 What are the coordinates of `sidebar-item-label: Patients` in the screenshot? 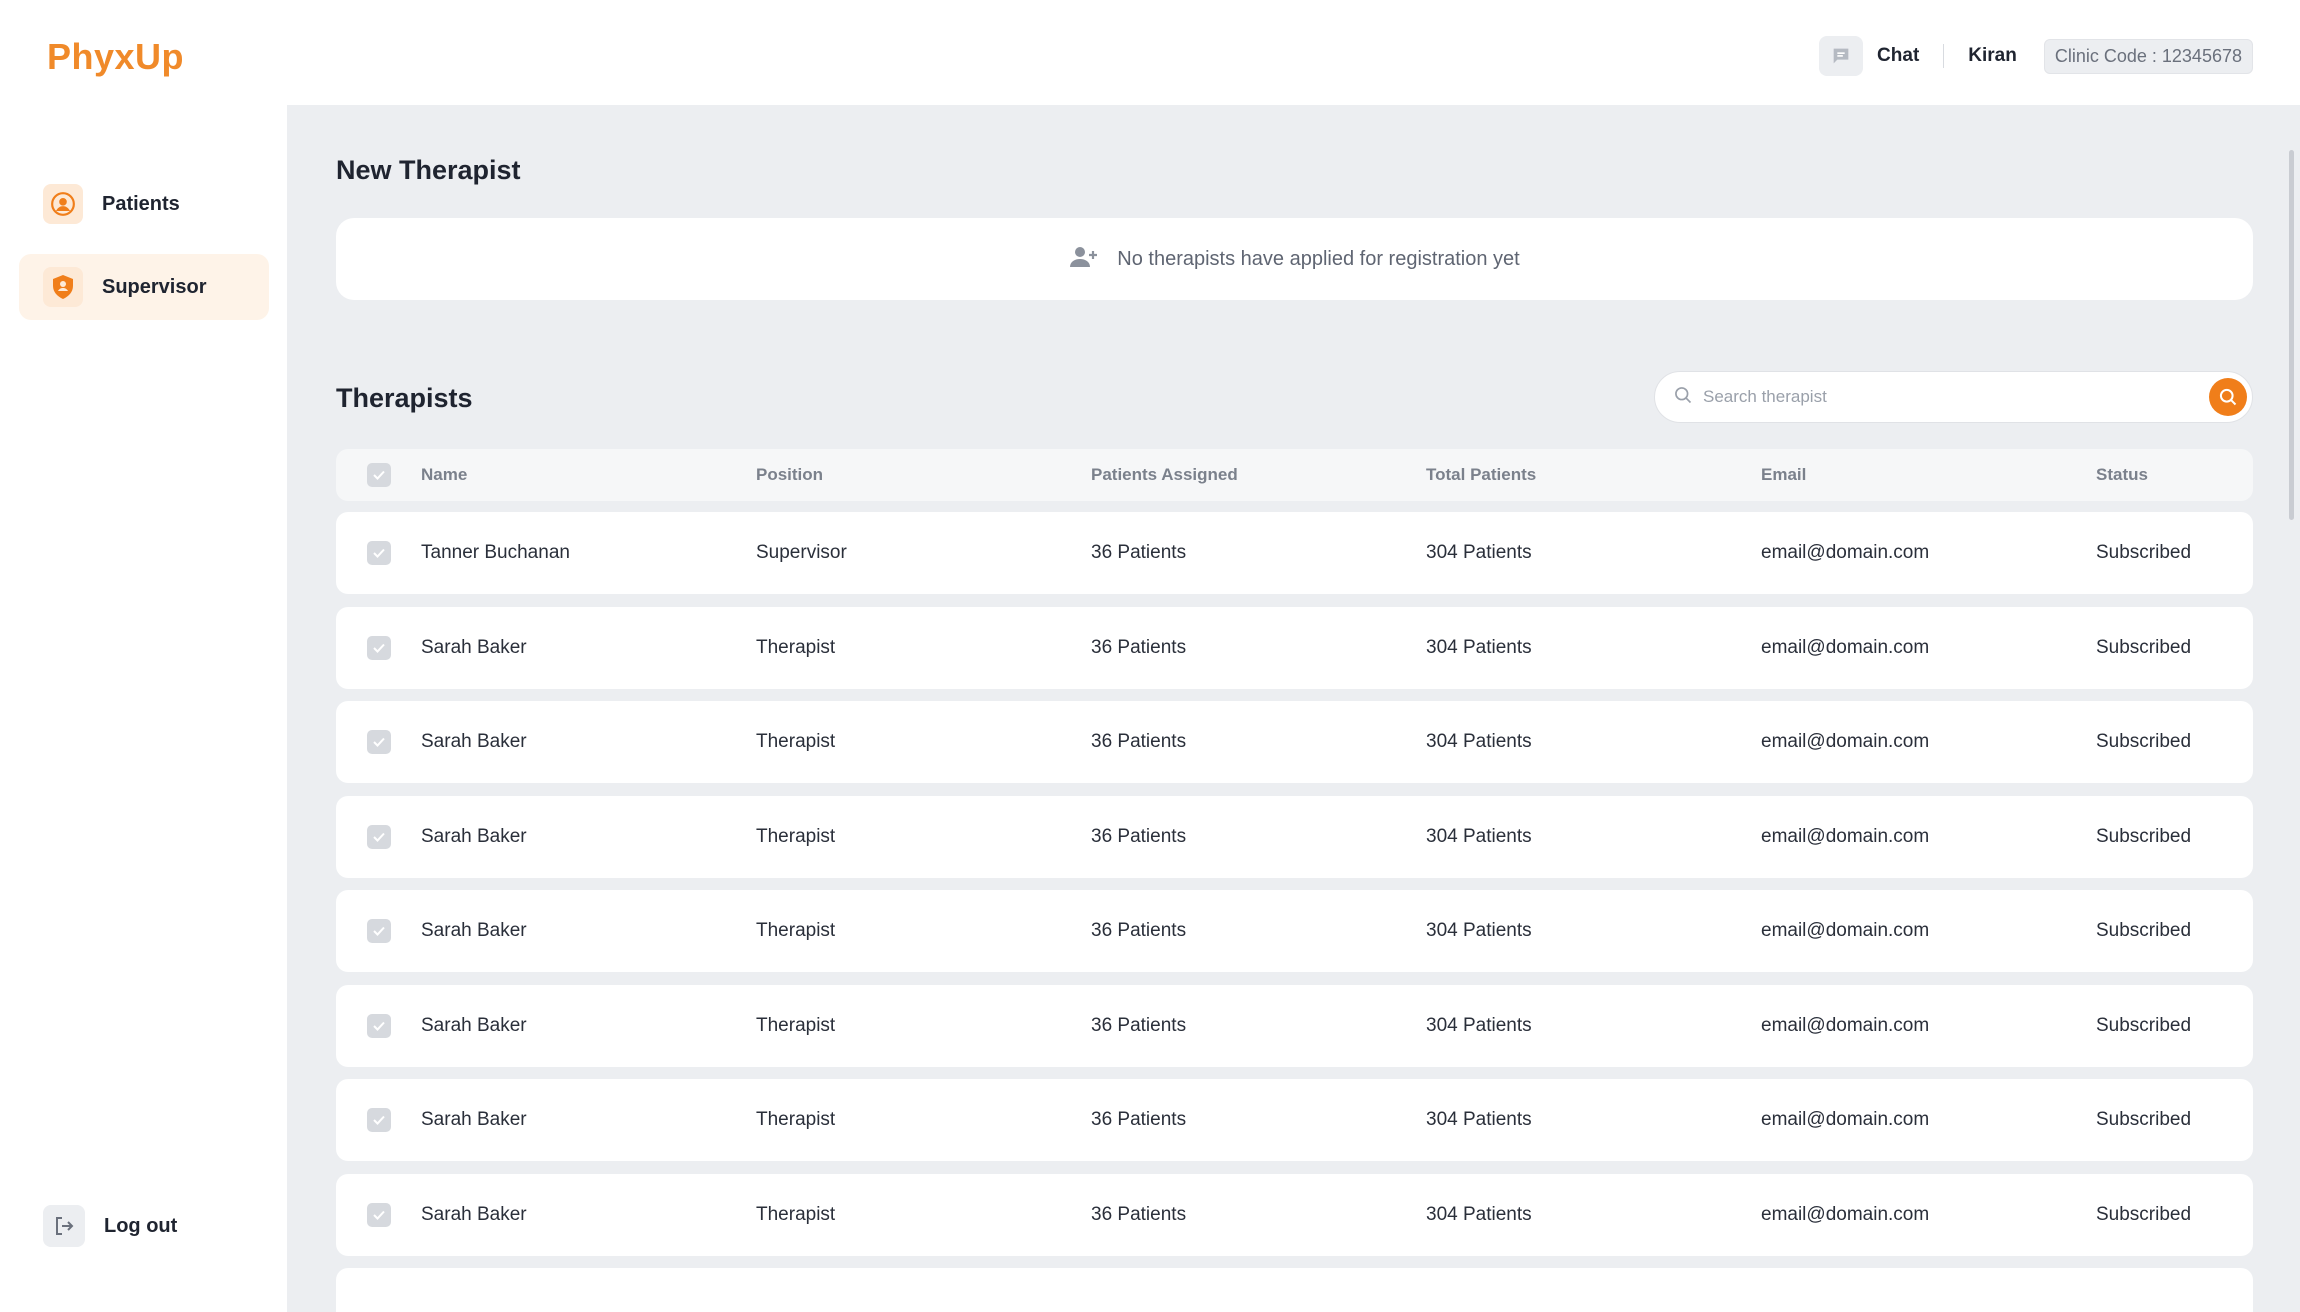 It's located at (141, 203).